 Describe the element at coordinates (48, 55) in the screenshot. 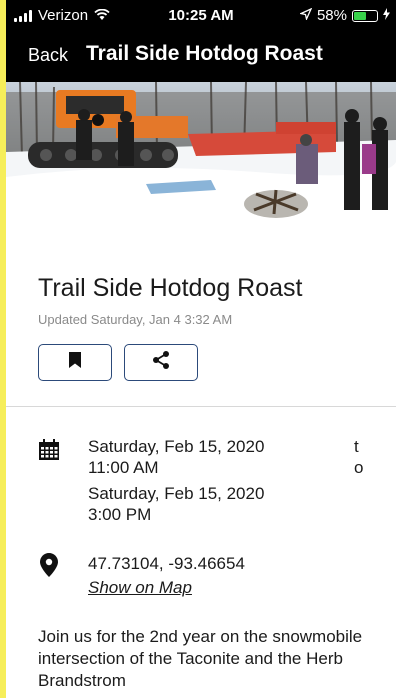

I see `back-button: Back` at that location.